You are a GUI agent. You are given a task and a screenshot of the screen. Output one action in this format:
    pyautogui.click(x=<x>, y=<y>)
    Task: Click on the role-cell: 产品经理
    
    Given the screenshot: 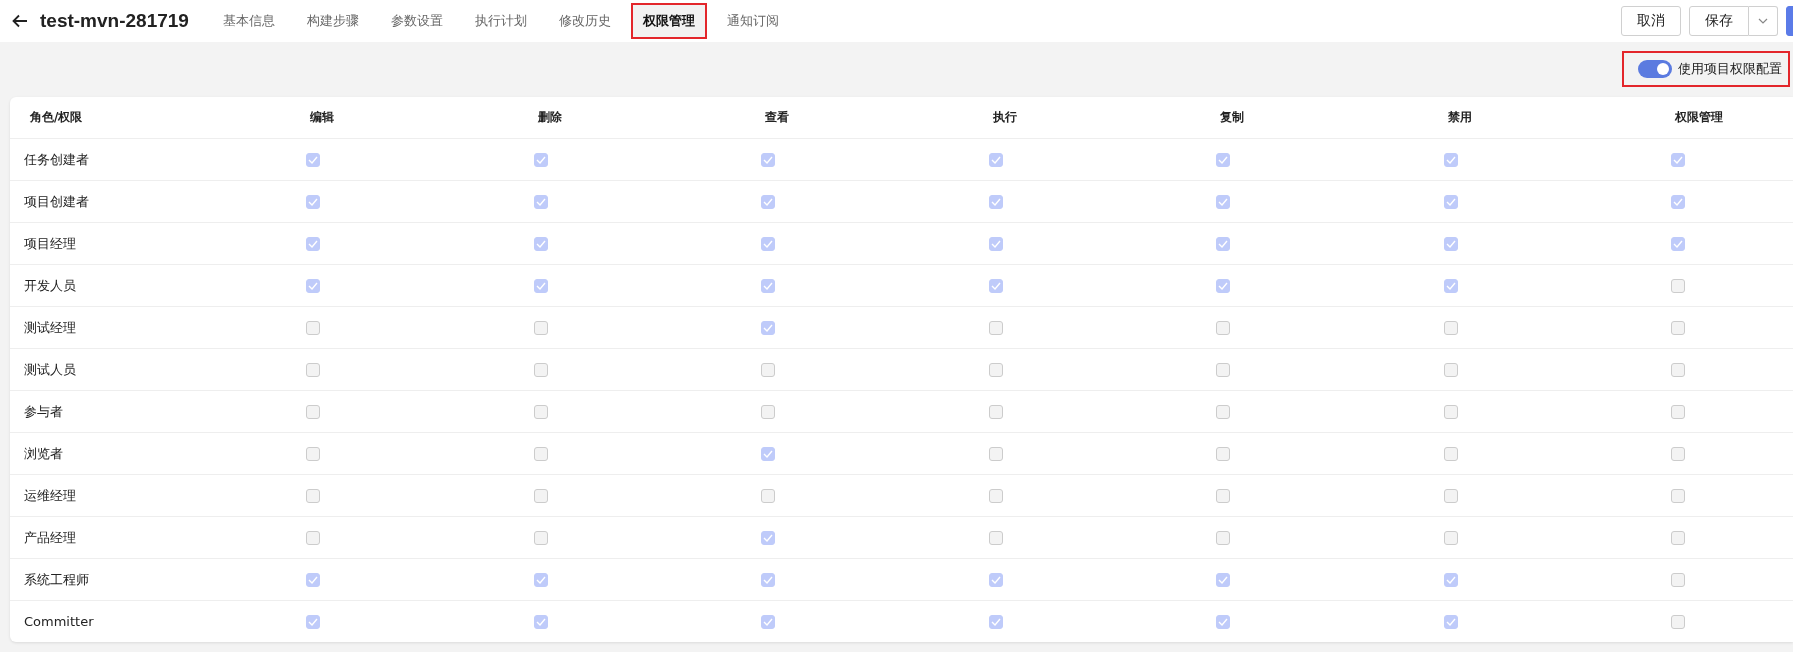 What is the action you would take?
    pyautogui.click(x=158, y=538)
    